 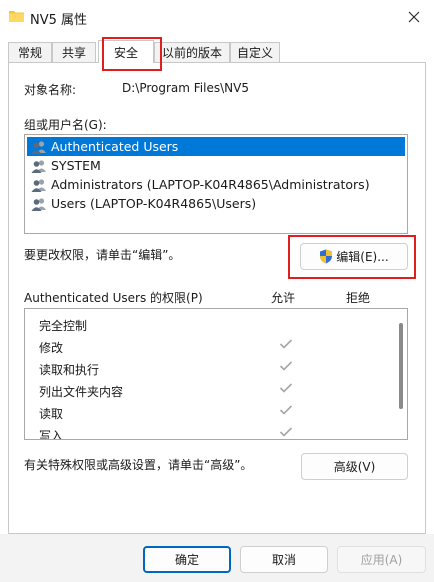 I want to click on ok-button: 确定, so click(x=187, y=559).